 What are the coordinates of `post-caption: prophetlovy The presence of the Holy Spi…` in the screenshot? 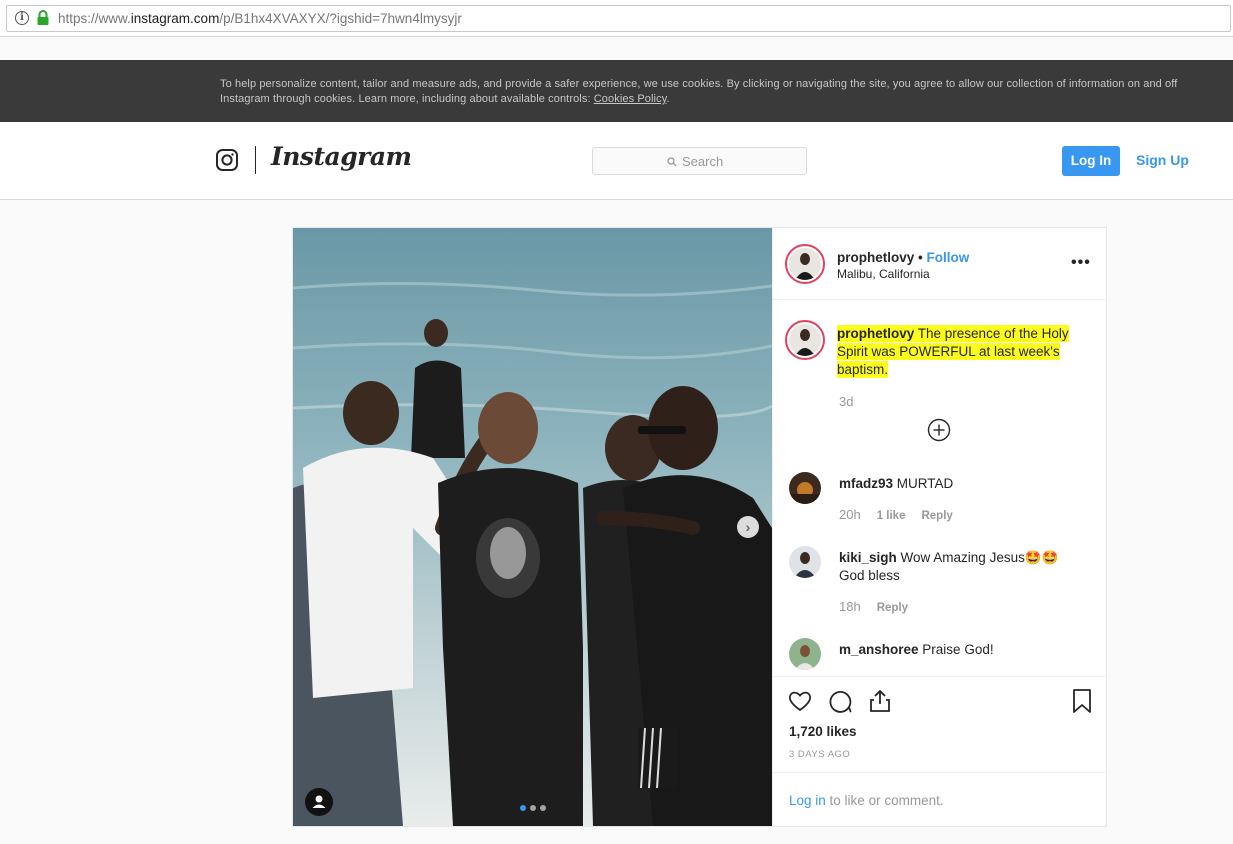 It's located at (959, 352).